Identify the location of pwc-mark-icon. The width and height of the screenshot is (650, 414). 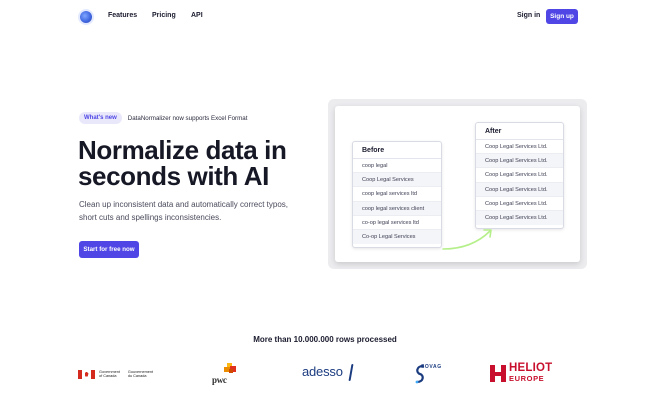
(230, 368).